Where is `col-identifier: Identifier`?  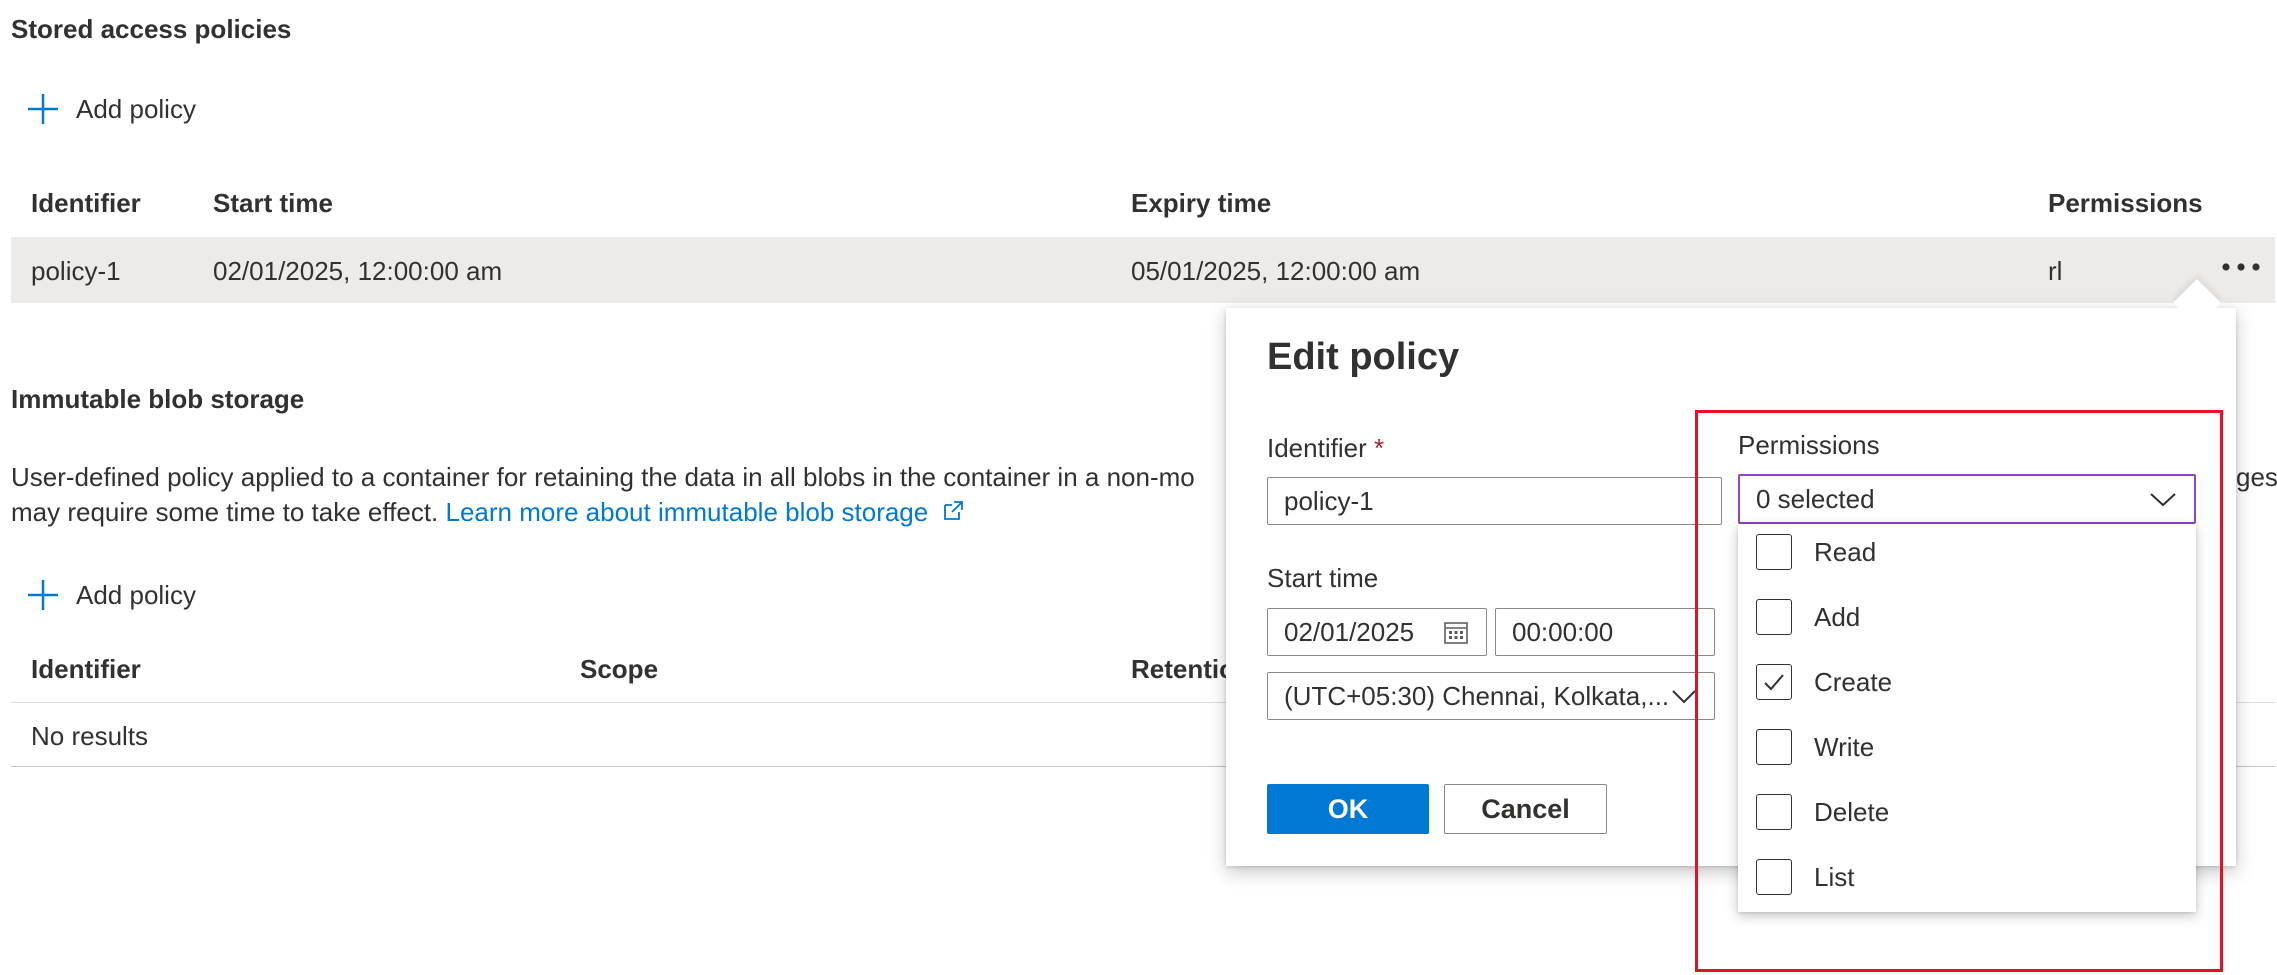
col-identifier: Identifier is located at coordinates (86, 203).